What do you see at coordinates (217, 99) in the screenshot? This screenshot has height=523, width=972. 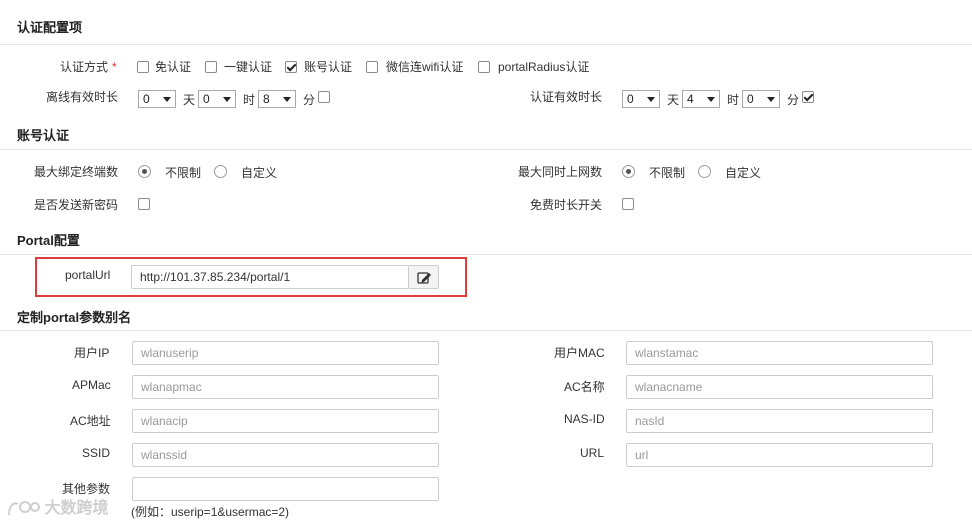 I see `offline-hour-select: 0` at bounding box center [217, 99].